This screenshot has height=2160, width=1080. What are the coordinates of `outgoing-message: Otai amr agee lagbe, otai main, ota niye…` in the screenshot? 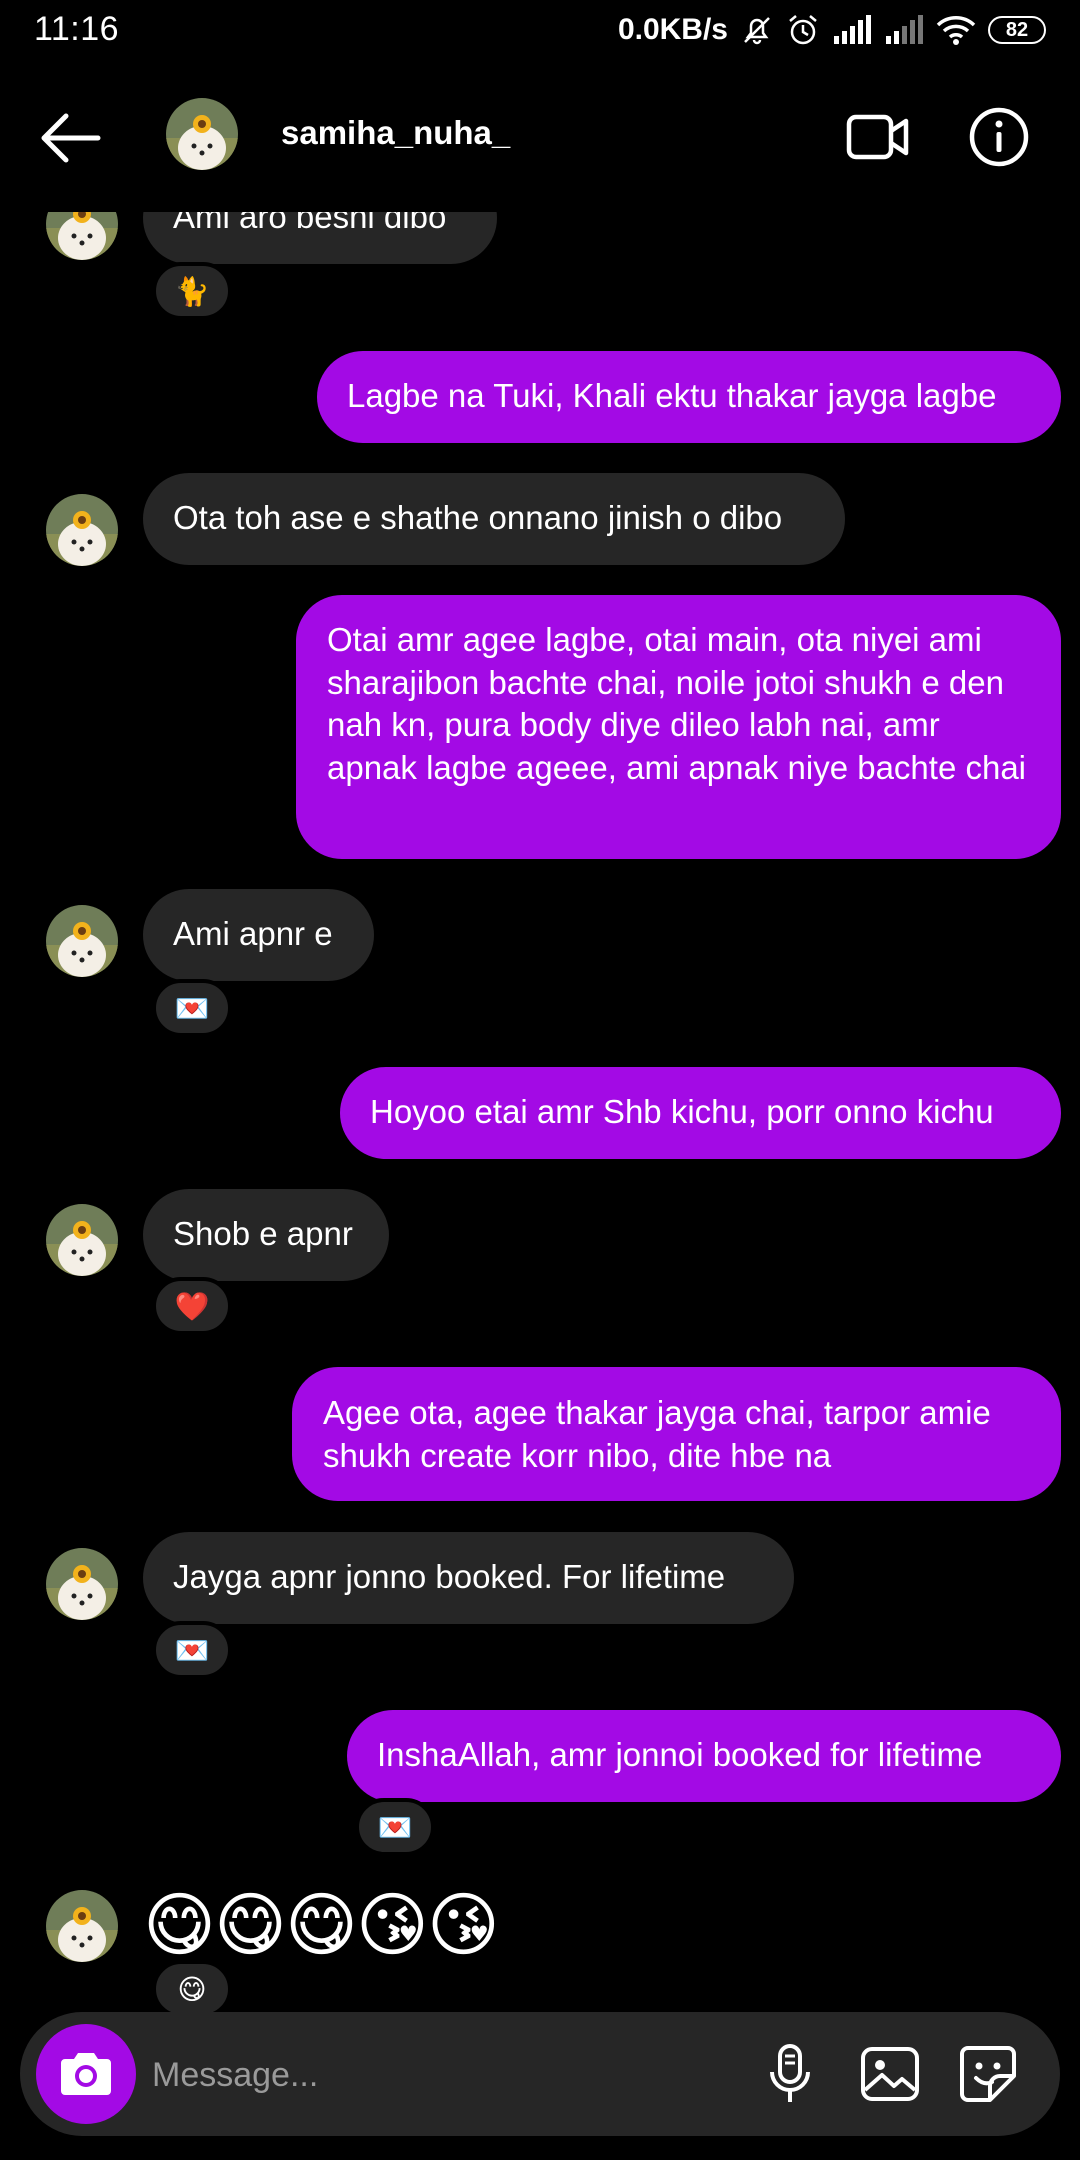 It's located at (678, 727).